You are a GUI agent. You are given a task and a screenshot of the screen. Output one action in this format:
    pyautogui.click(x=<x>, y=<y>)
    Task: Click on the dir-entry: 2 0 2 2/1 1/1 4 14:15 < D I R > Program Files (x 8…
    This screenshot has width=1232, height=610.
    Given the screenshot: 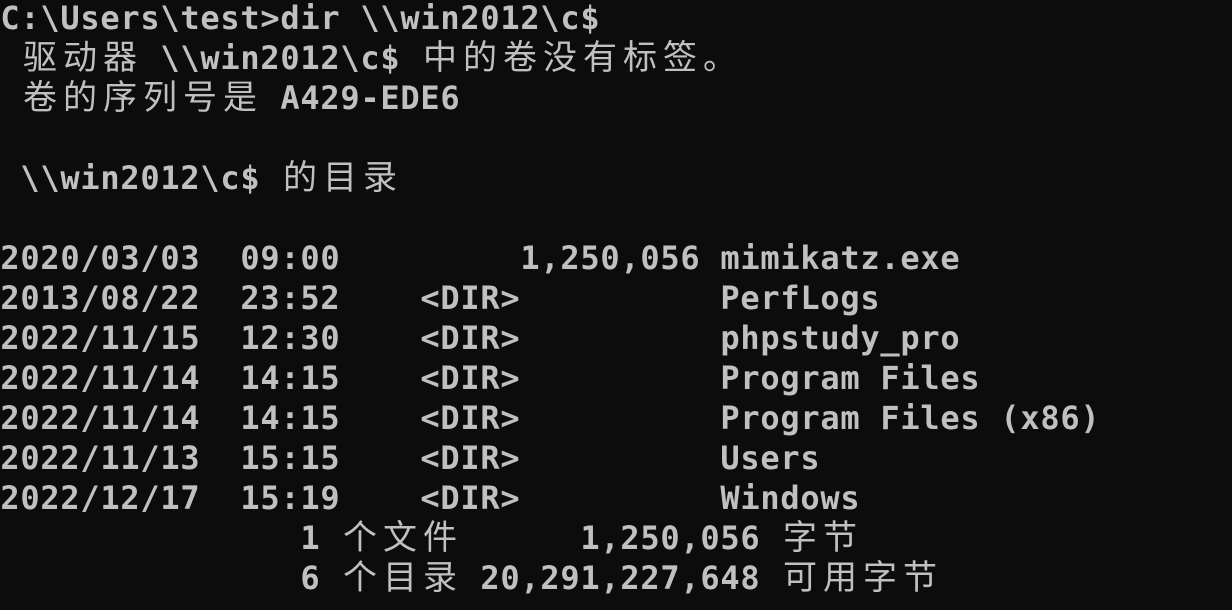 What is the action you would take?
    pyautogui.click(x=550, y=418)
    